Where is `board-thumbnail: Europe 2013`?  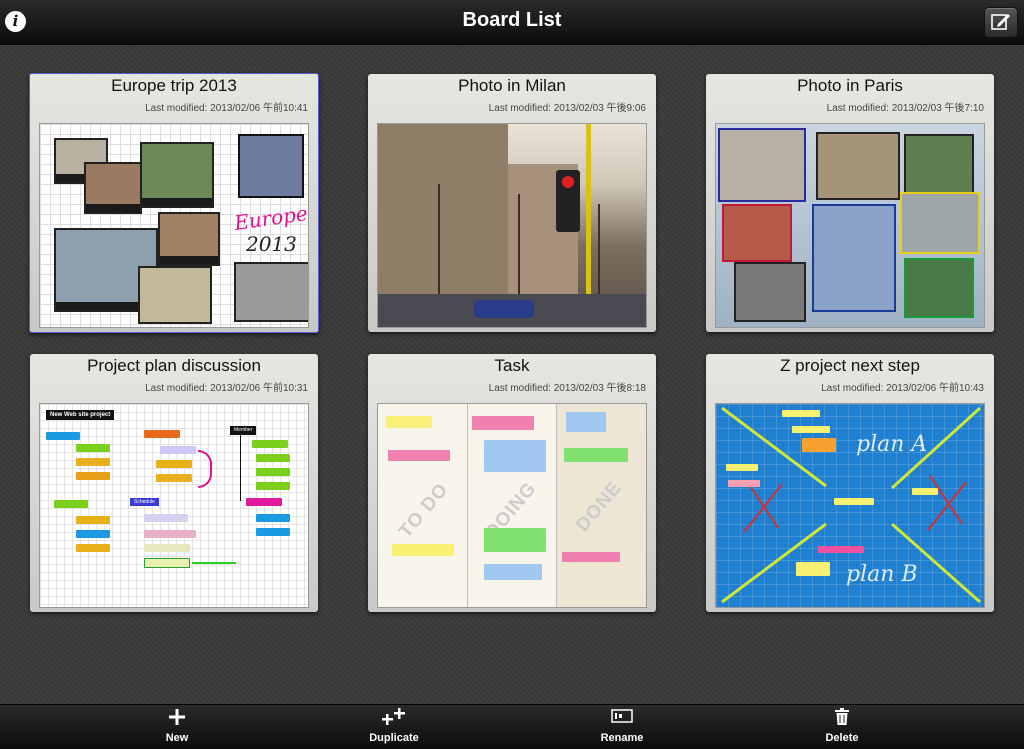 board-thumbnail: Europe 2013 is located at coordinates (174, 225).